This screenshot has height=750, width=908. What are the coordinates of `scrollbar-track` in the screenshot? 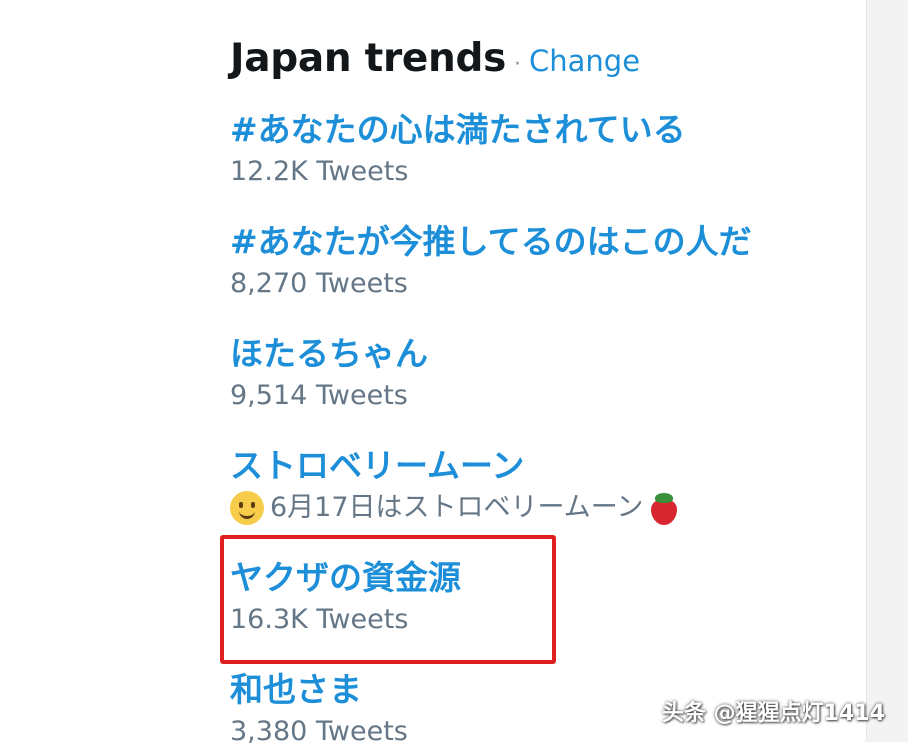 It's located at (887, 371).